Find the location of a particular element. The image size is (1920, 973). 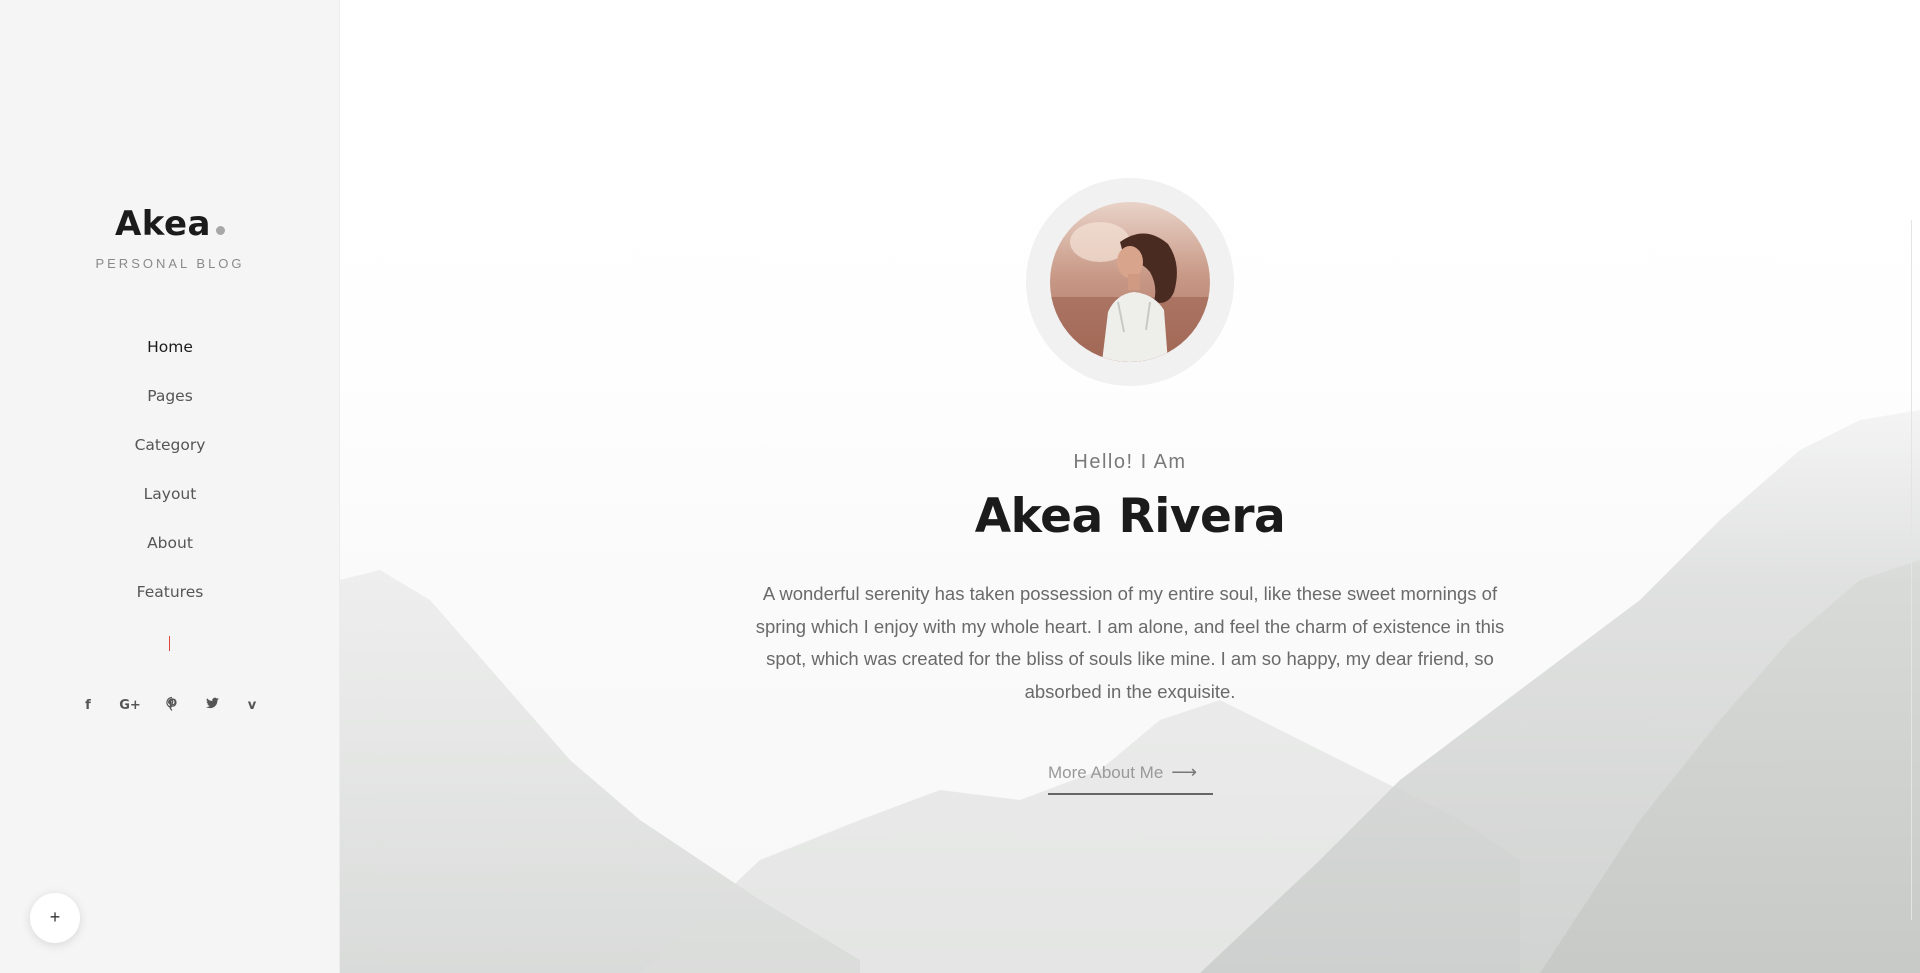

nav-item-layout: Layout is located at coordinates (170, 503).